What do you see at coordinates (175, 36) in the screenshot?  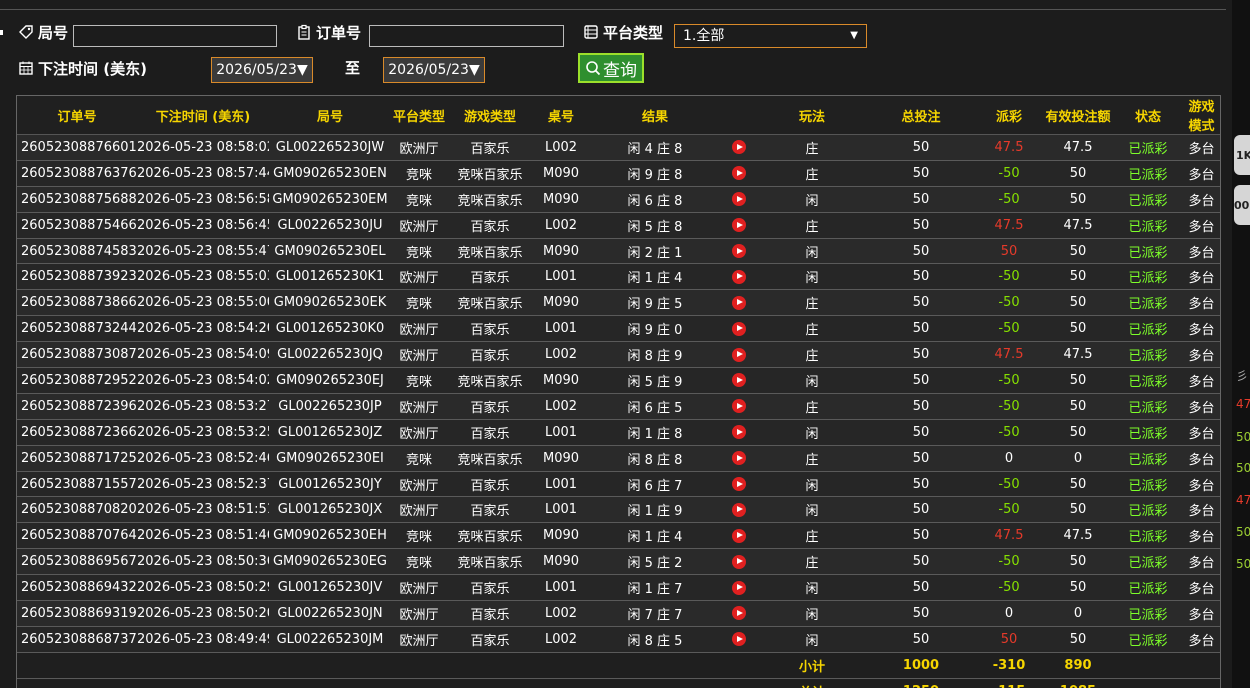 I see `game-no-input` at bounding box center [175, 36].